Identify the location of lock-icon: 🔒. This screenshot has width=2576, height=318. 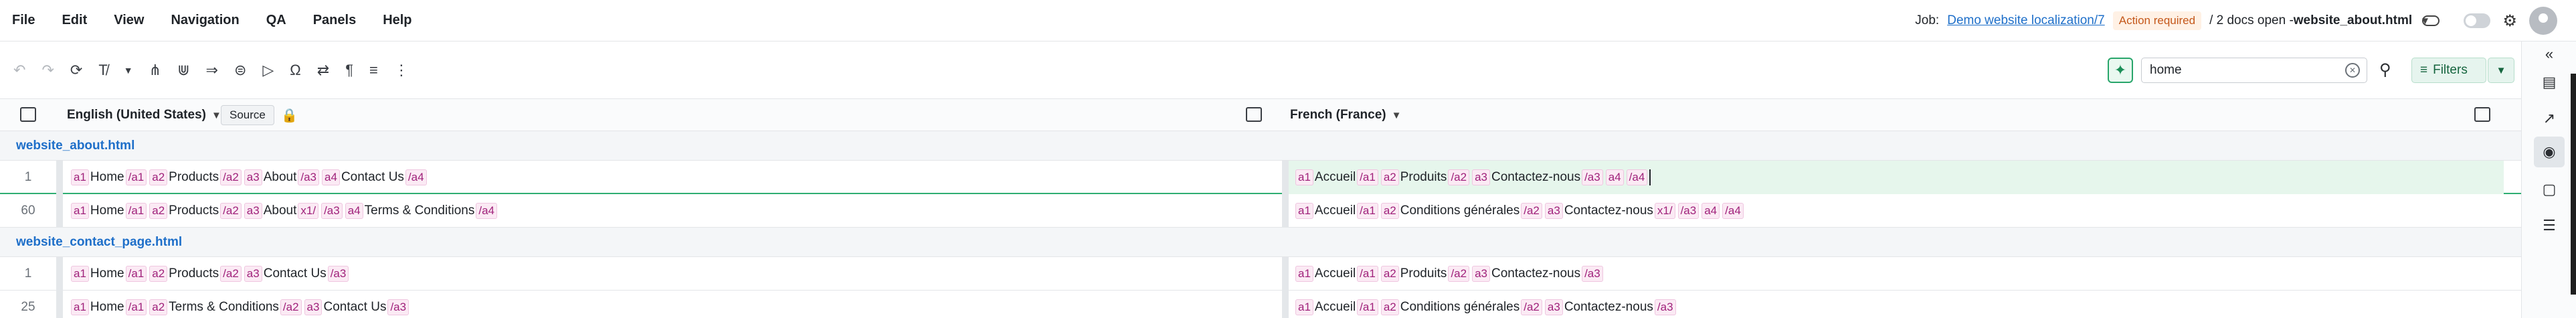
(289, 116).